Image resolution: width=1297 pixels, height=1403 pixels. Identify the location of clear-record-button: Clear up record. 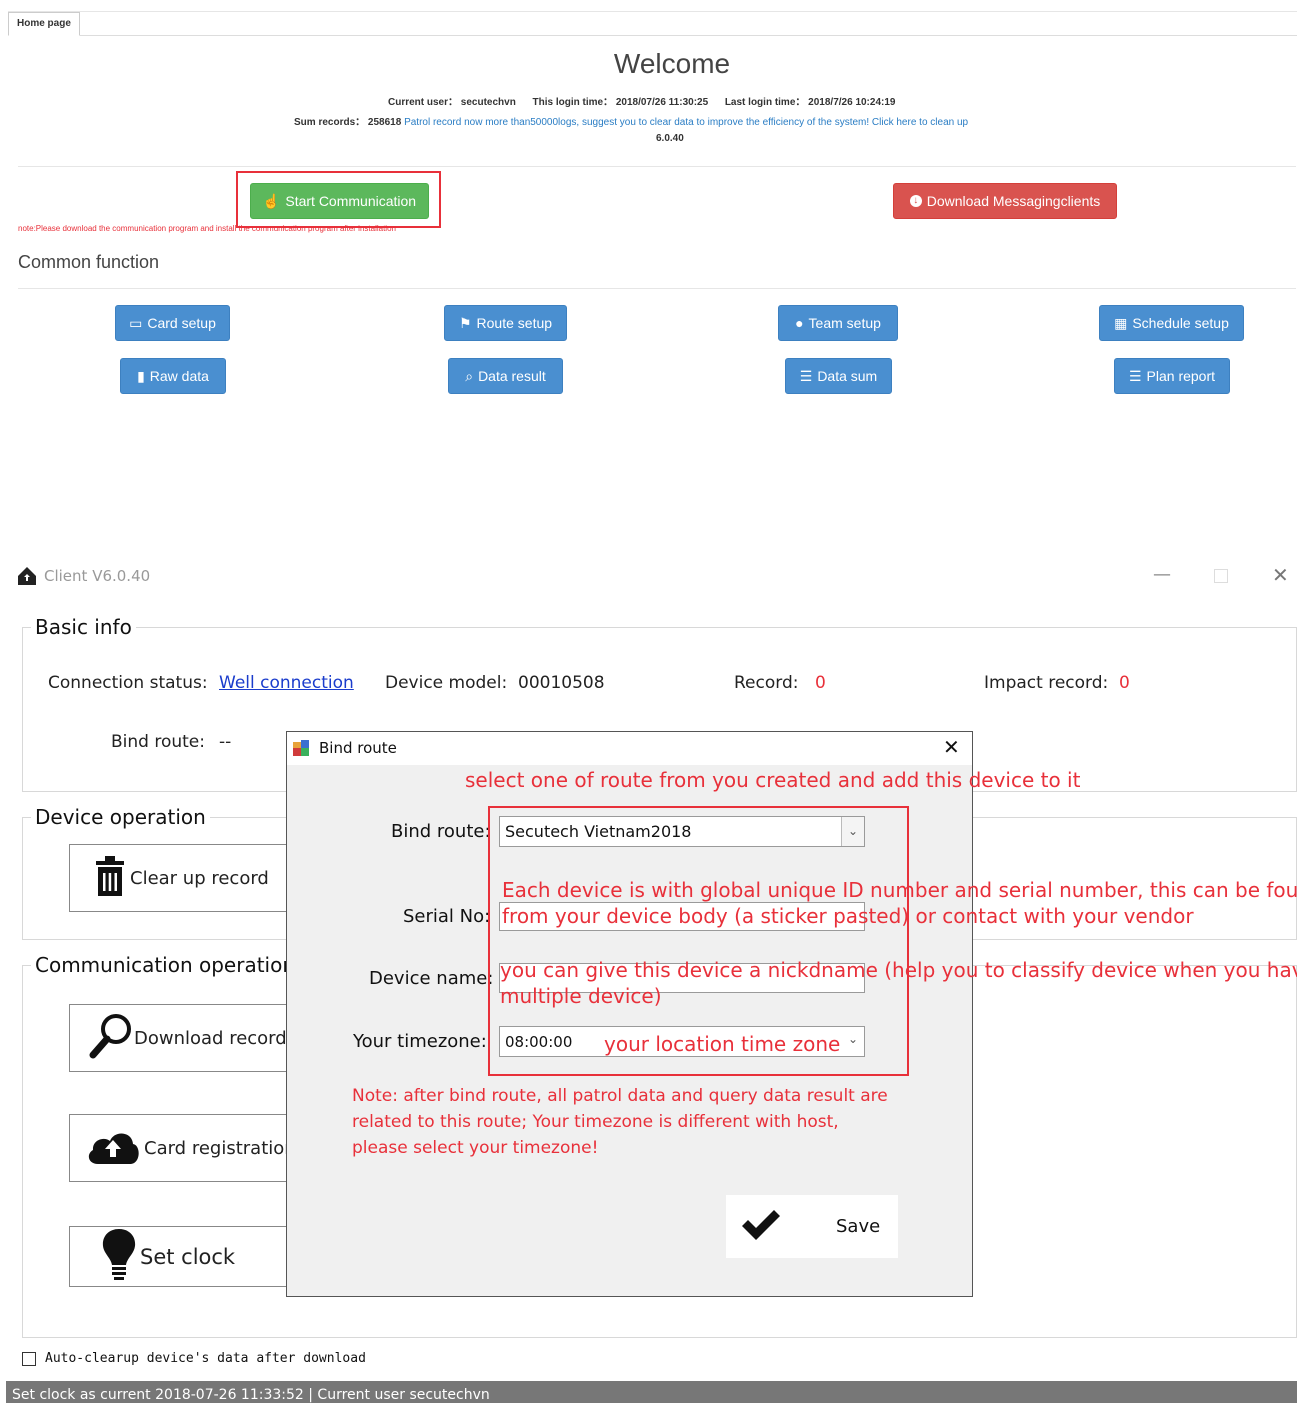
(184, 878).